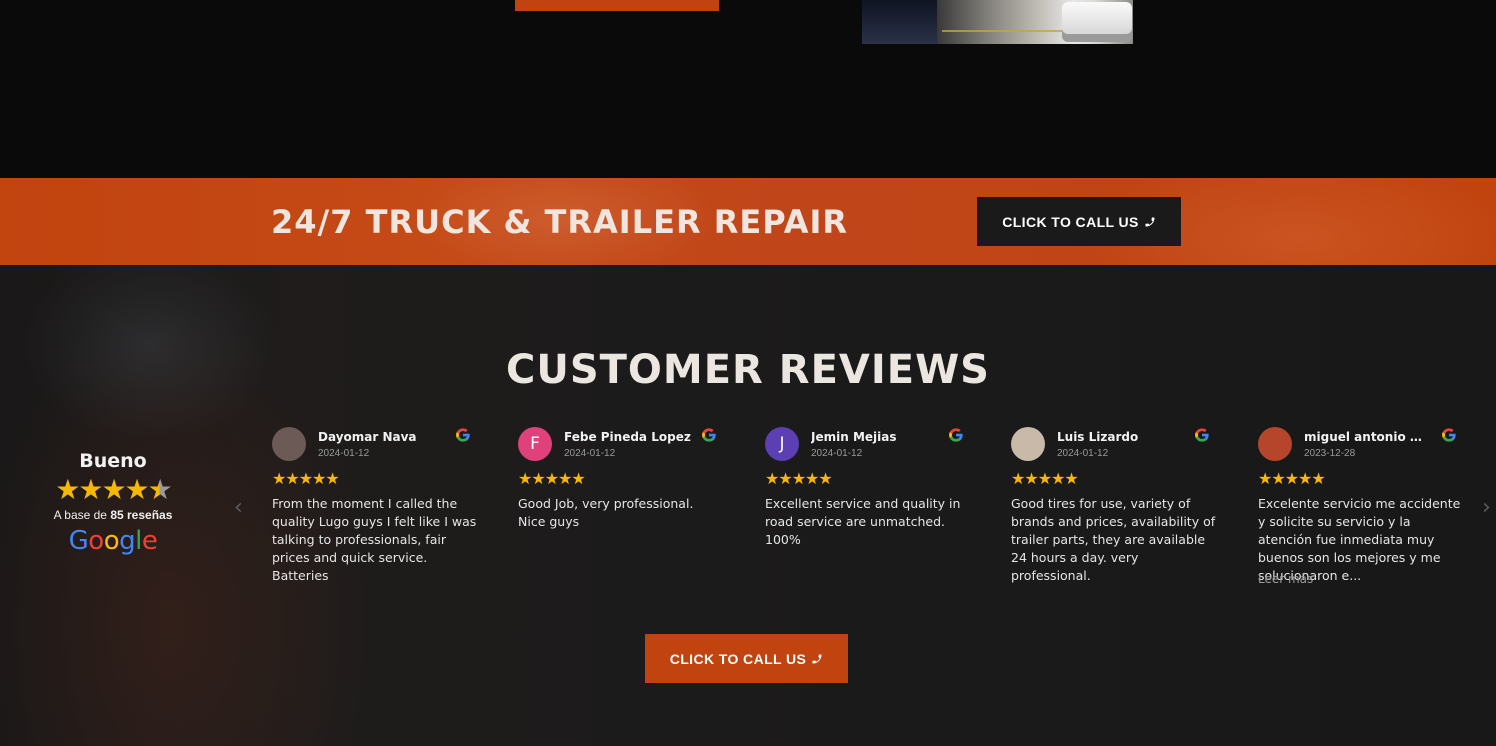 The height and width of the screenshot is (746, 1496). Describe the element at coordinates (114, 489) in the screenshot. I see `summary-stars: ★★★★★` at that location.